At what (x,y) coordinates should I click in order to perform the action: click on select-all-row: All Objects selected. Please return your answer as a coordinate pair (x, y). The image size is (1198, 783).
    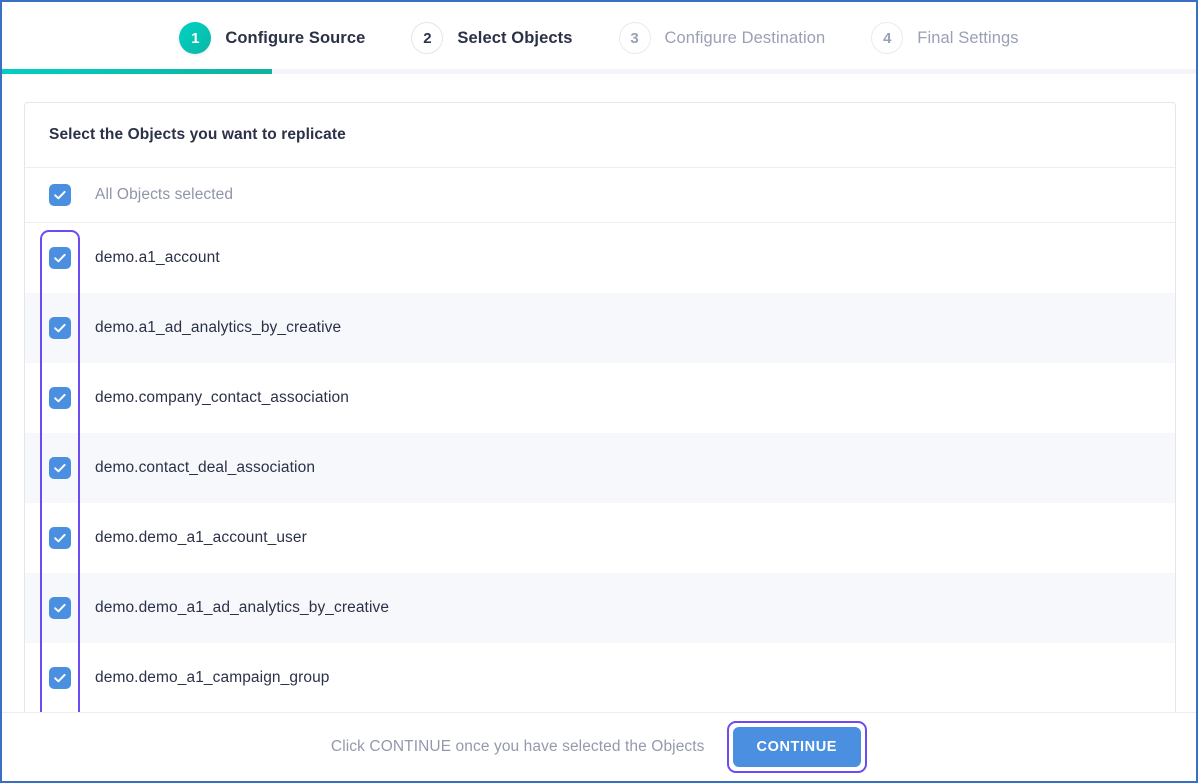
    Looking at the image, I should click on (600, 195).